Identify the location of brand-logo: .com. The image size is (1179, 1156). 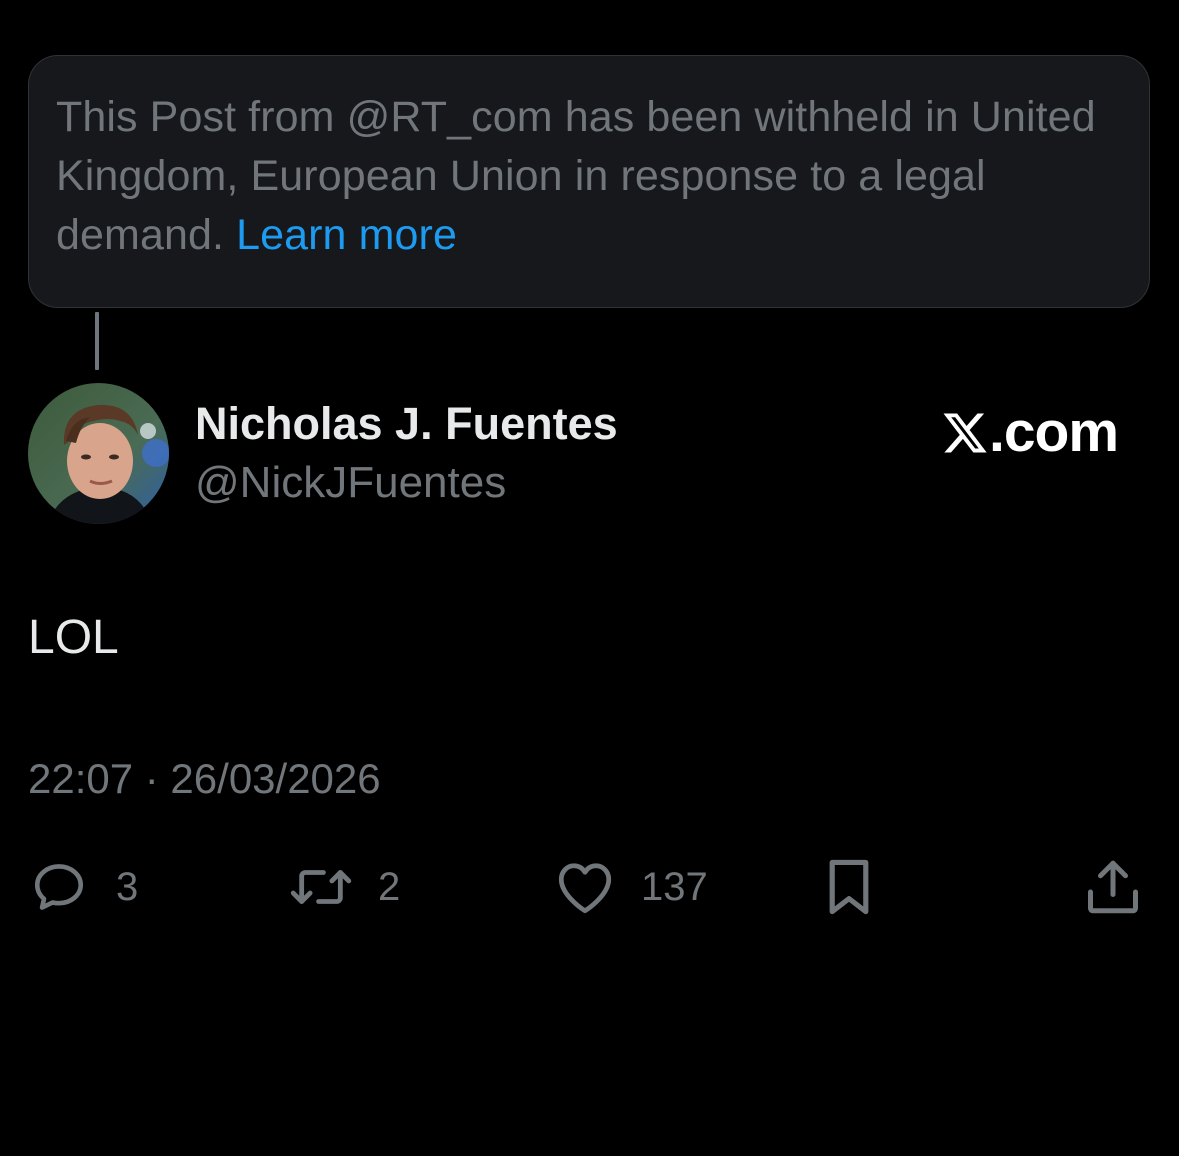
(1030, 432).